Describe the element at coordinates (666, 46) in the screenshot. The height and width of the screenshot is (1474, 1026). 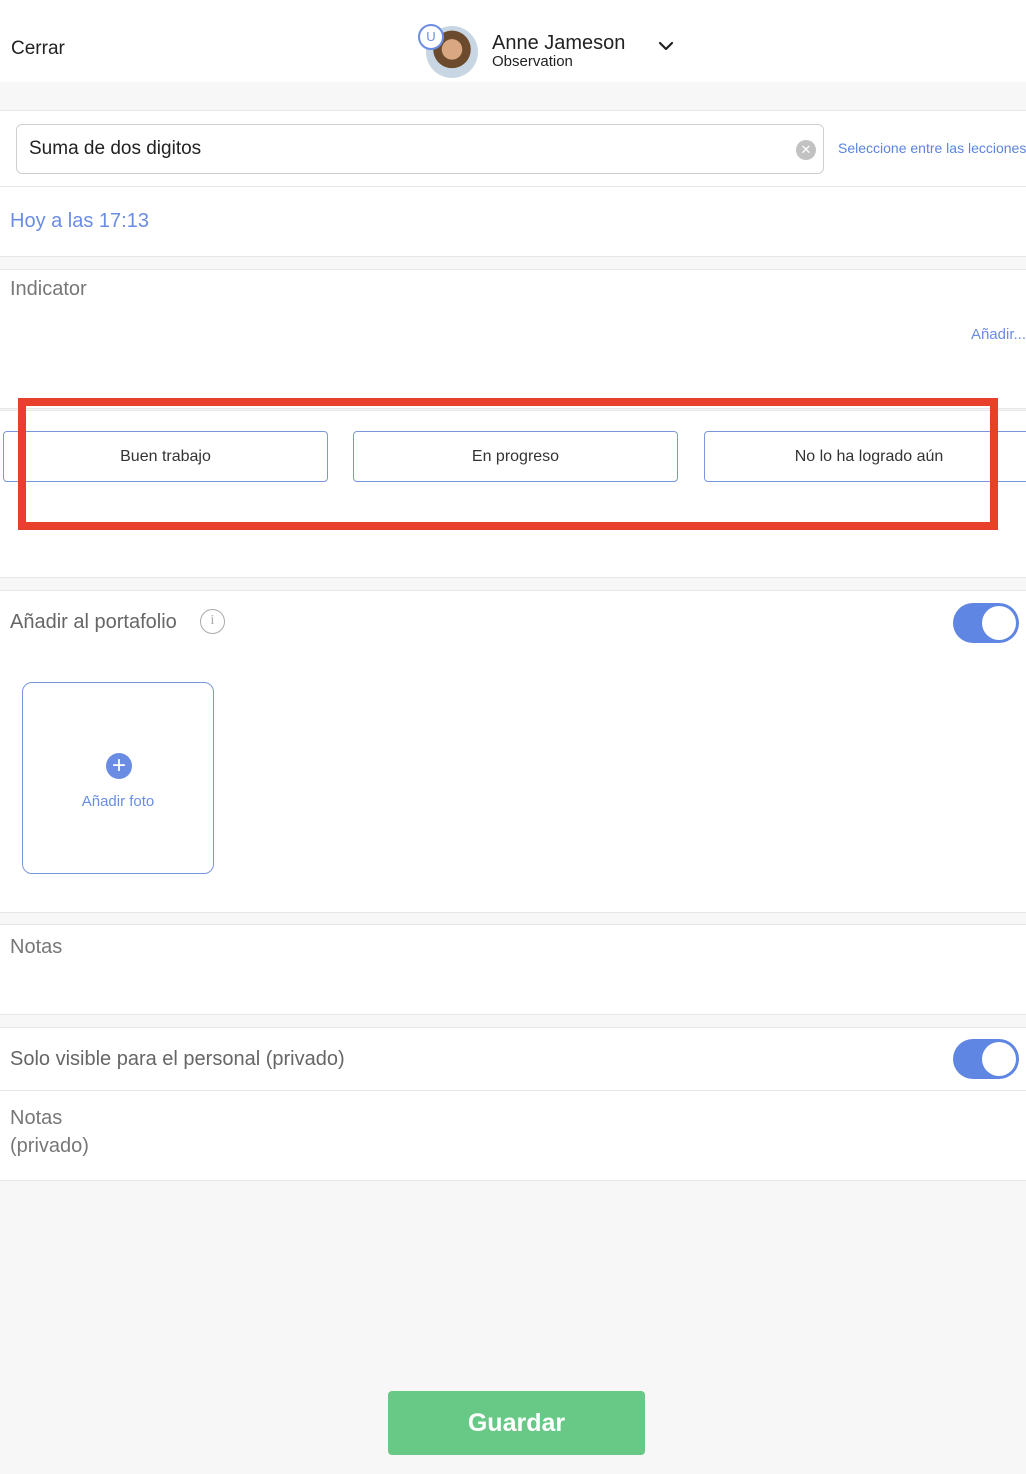
I see `chevron-down-icon` at that location.